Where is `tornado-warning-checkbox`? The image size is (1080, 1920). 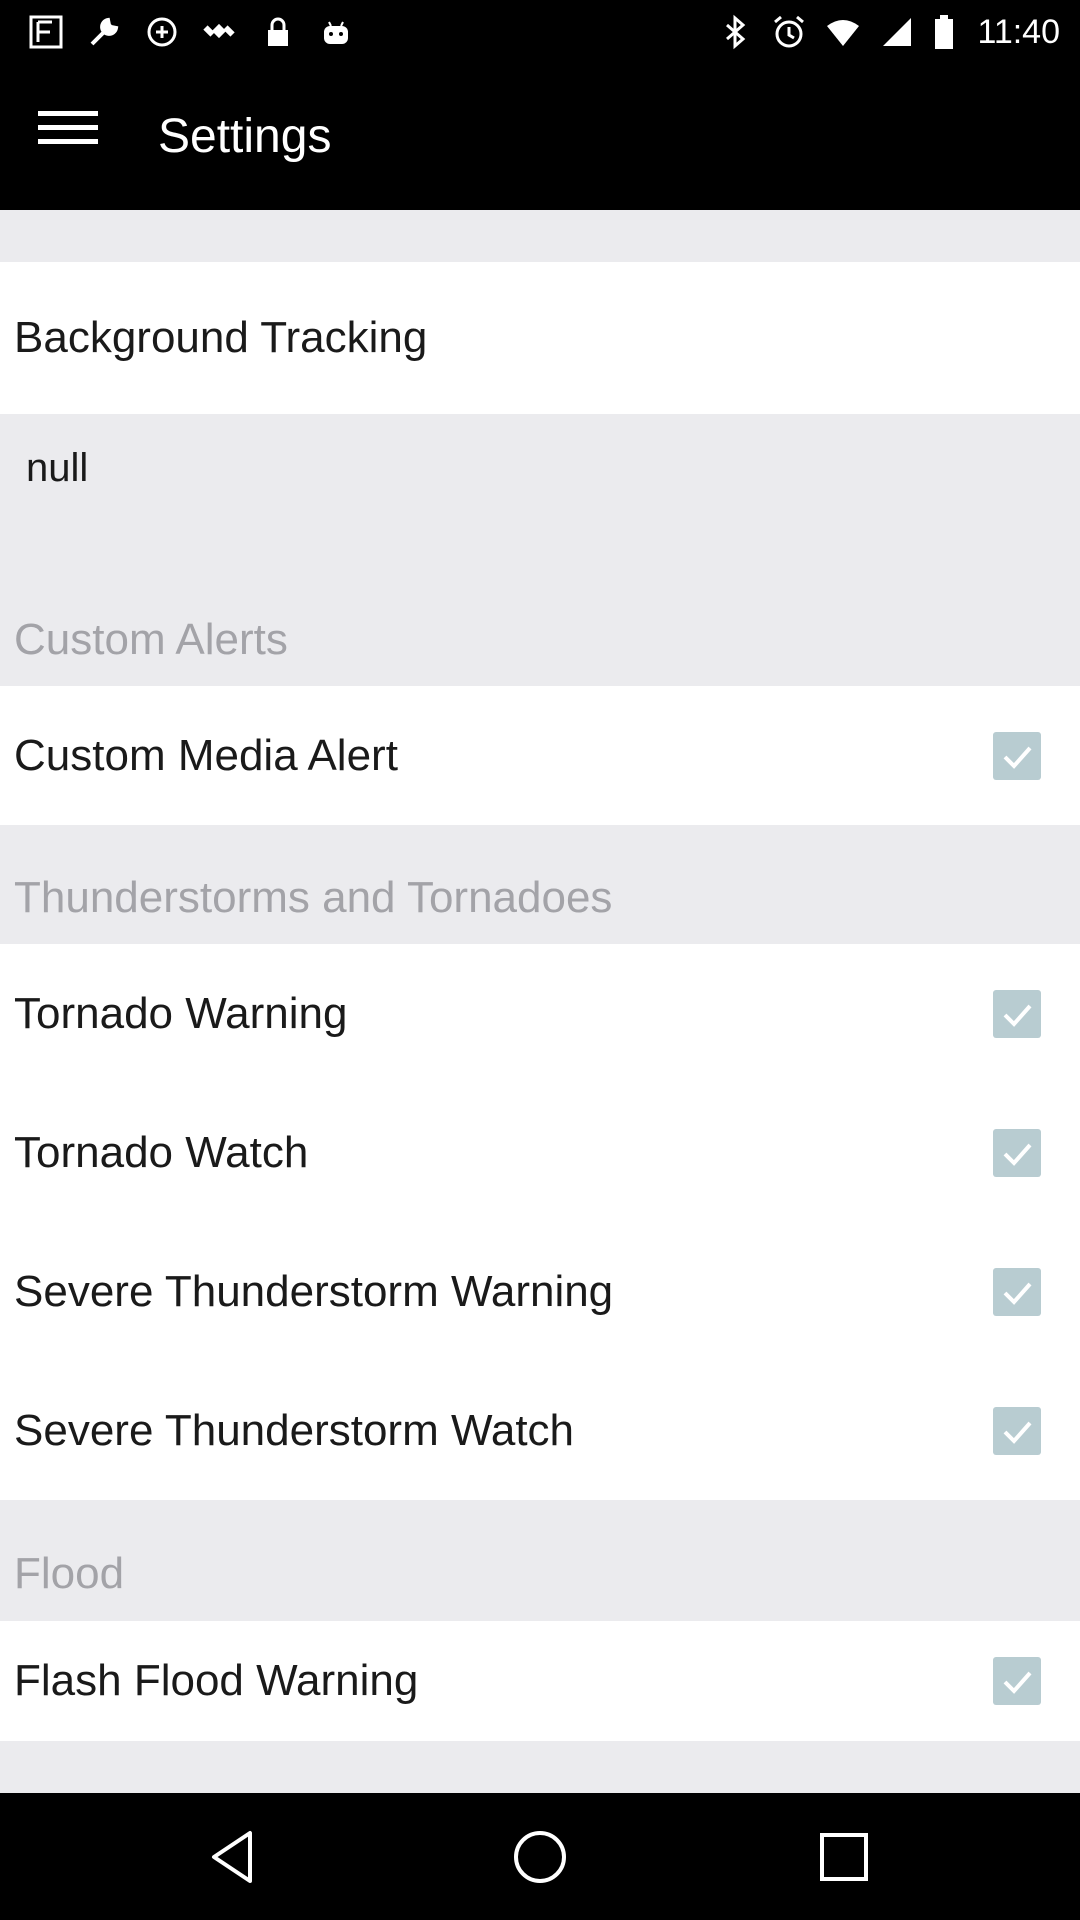 tornado-warning-checkbox is located at coordinates (1017, 1014).